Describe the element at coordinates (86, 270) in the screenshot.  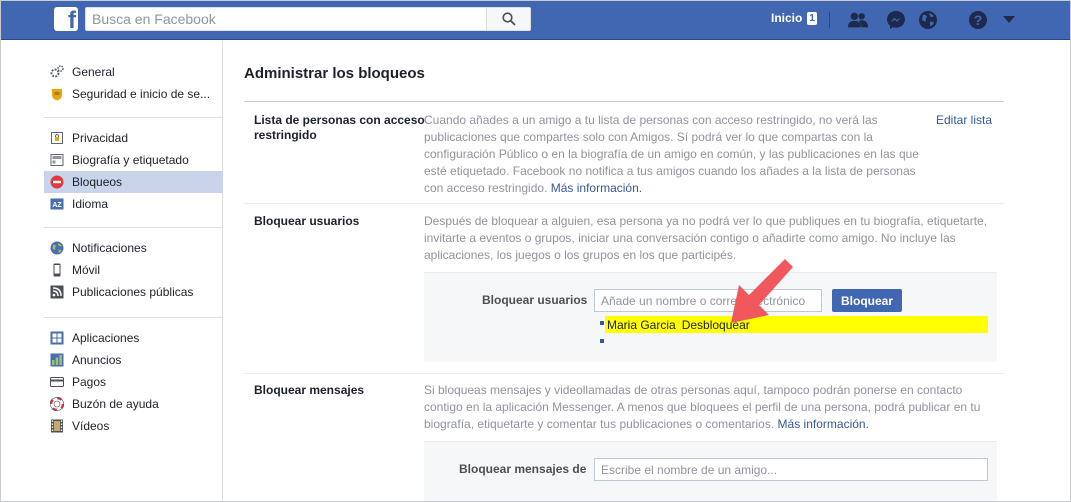
I see `sidebar-item-label: Móvil` at that location.